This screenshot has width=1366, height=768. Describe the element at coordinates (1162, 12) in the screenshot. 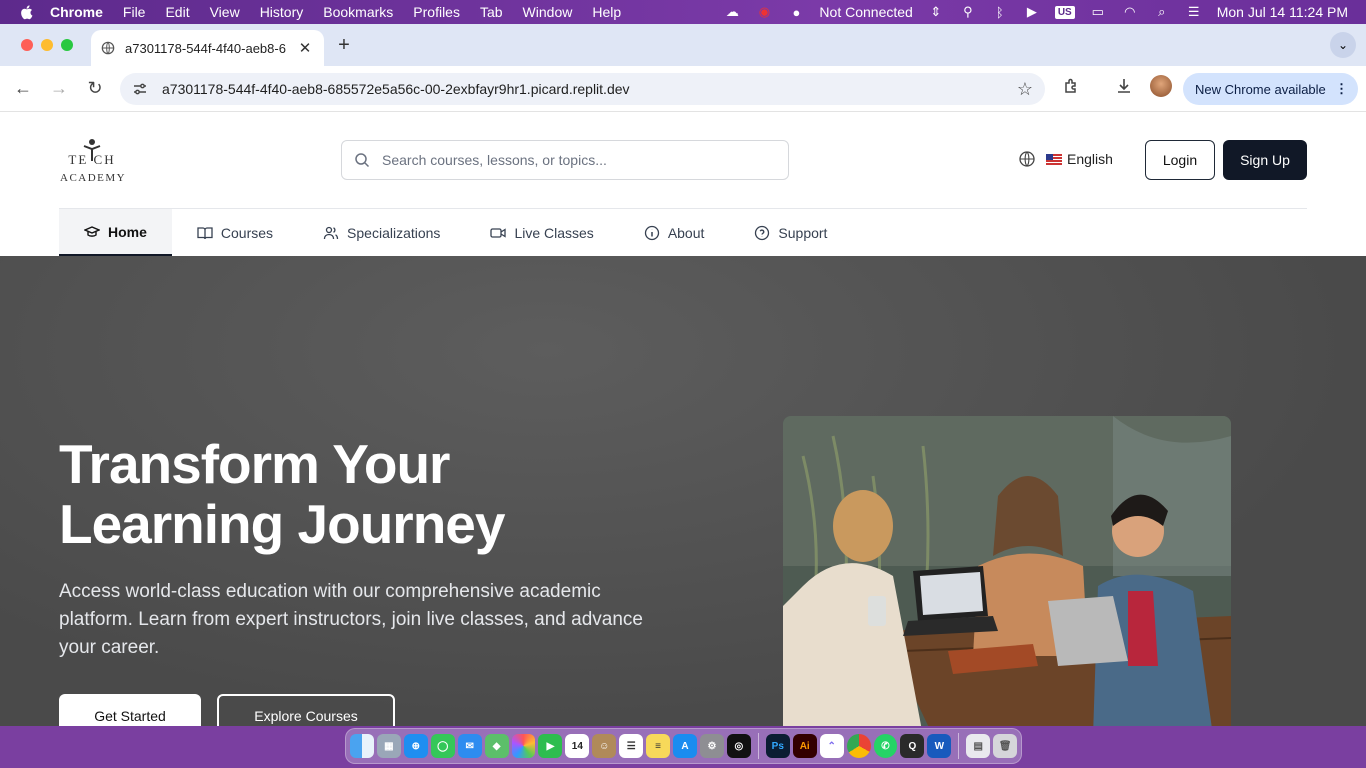

I see `spotlight-search-icon: ⌕` at that location.